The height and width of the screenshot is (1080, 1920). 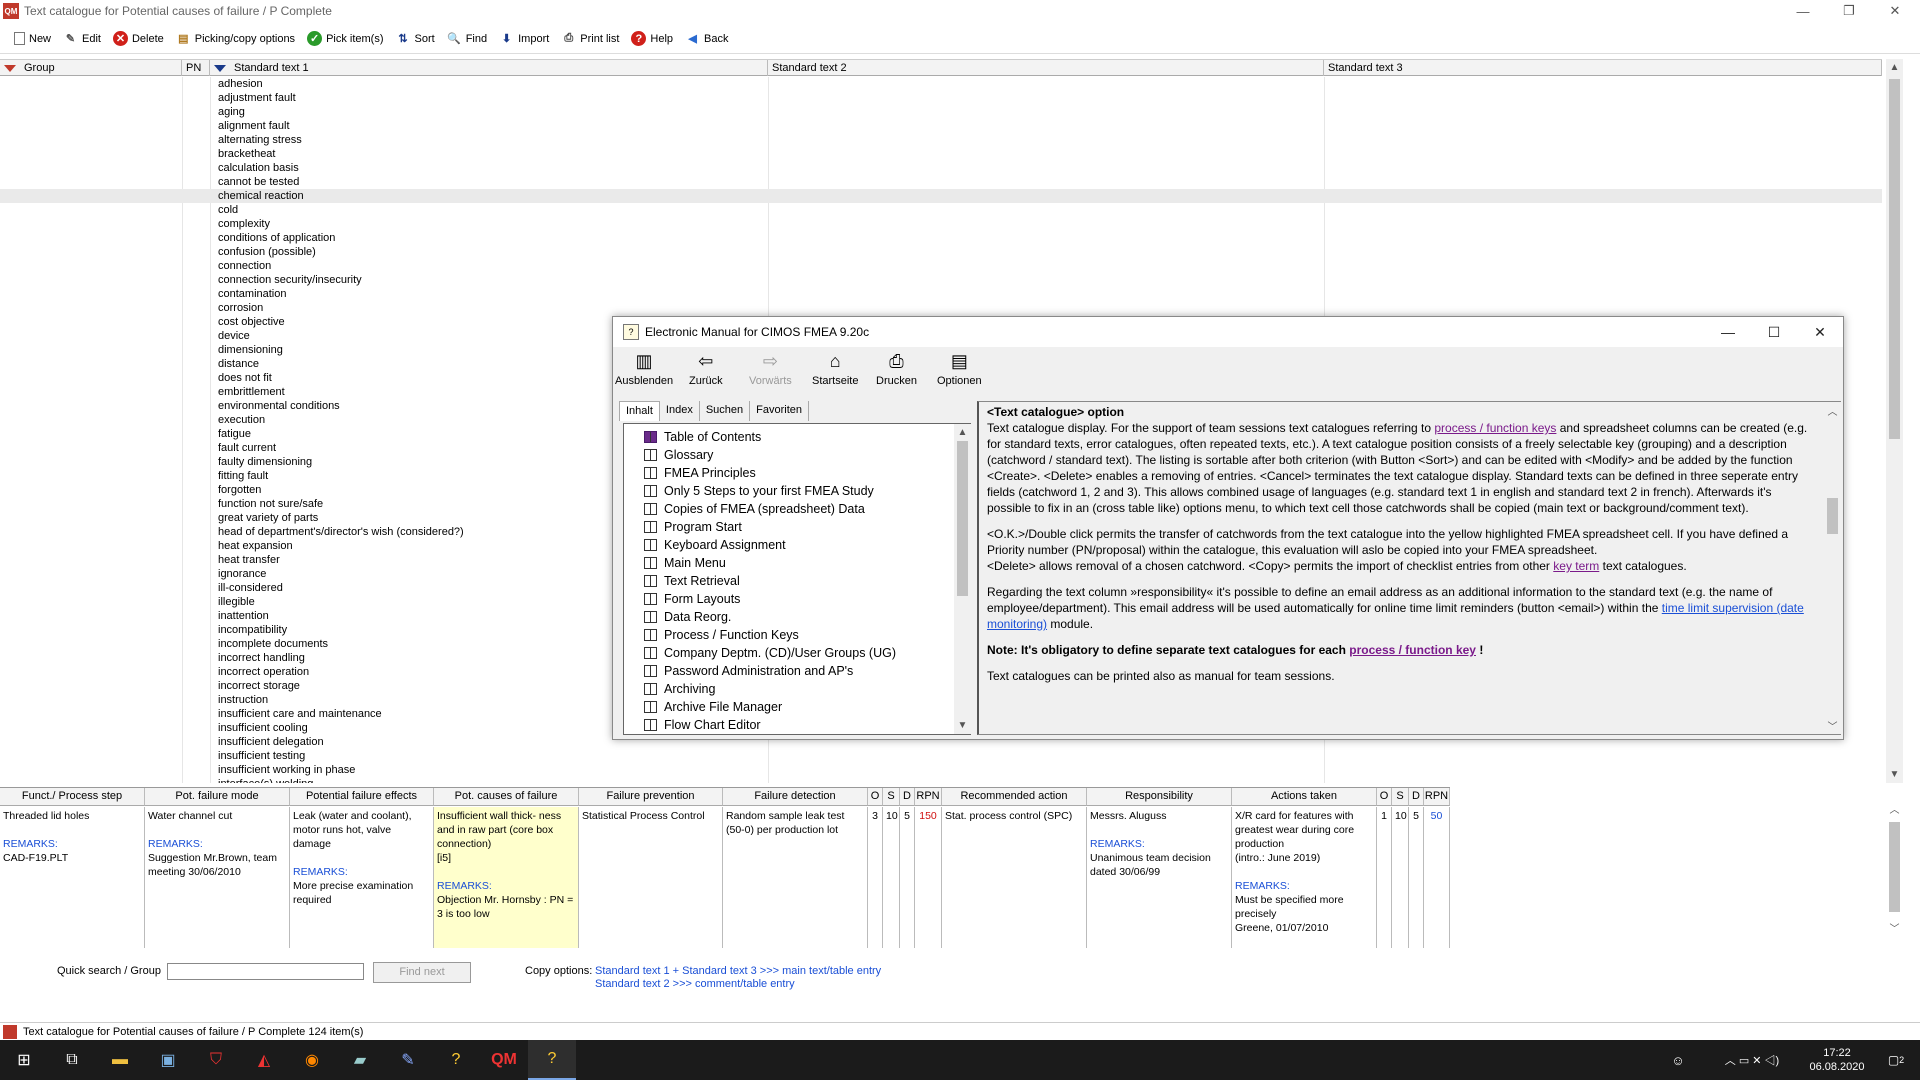 What do you see at coordinates (685, 563) in the screenshot?
I see `toc-item: Main Menu` at bounding box center [685, 563].